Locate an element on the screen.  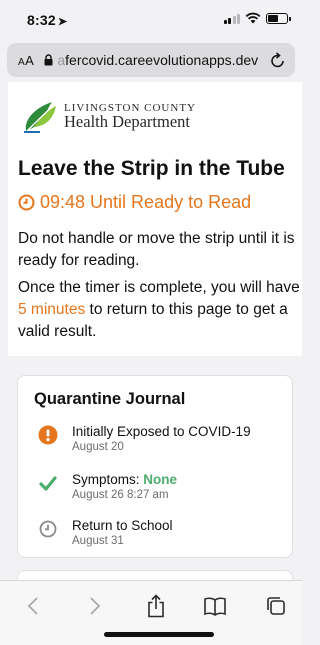
status-bar: 8:32 ➤ is located at coordinates (151, 20).